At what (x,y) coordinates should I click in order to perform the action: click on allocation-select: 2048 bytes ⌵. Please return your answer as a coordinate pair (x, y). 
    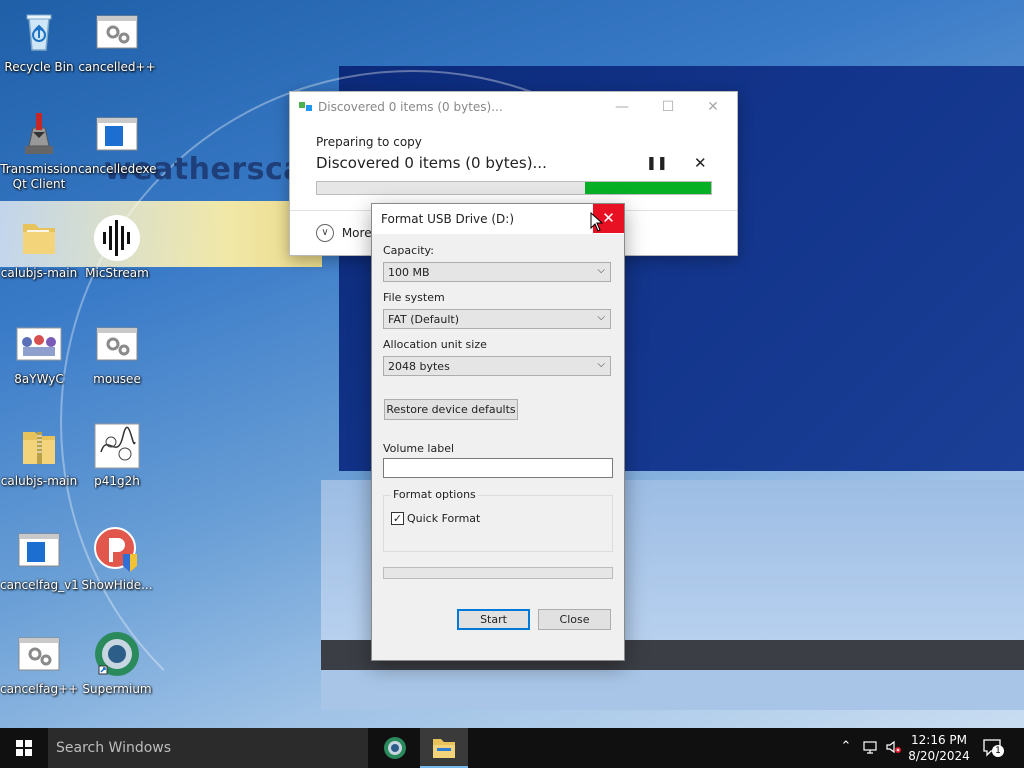
    Looking at the image, I should click on (497, 366).